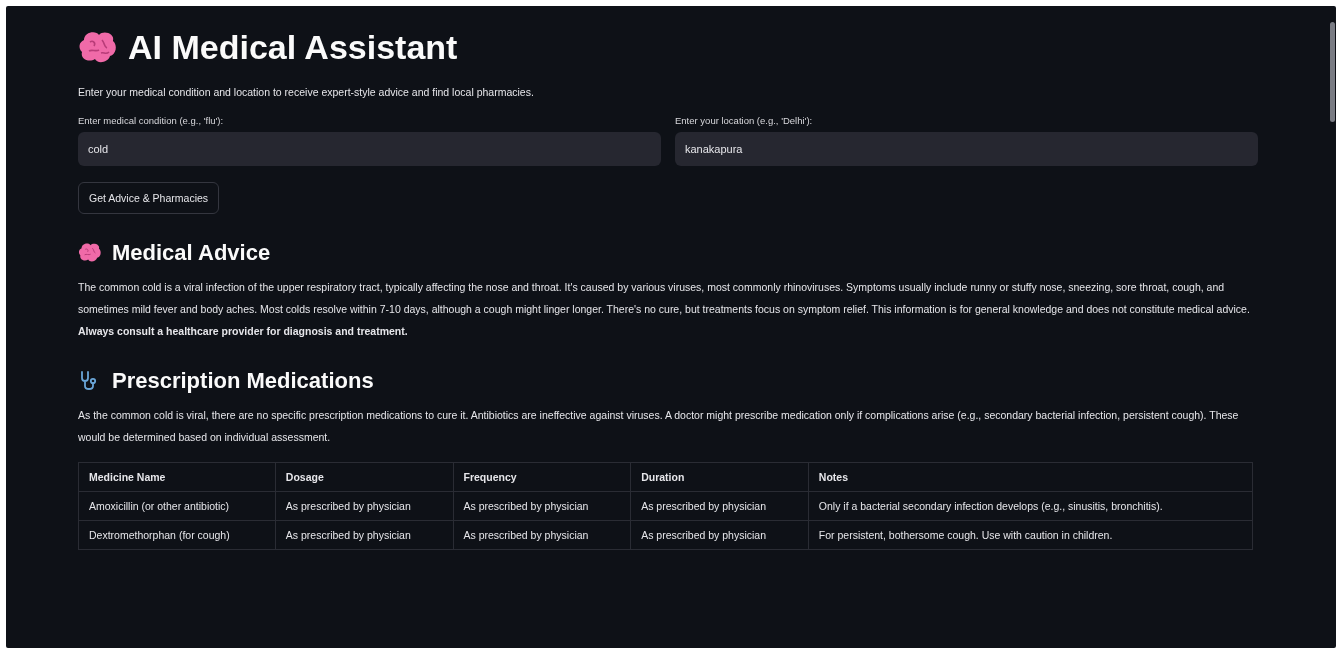 This screenshot has height=648, width=1336. What do you see at coordinates (1030, 506) in the screenshot?
I see `table-cell: Only if a bacterial secondary infection develops (e.g., sinusitis, bronchitis).` at bounding box center [1030, 506].